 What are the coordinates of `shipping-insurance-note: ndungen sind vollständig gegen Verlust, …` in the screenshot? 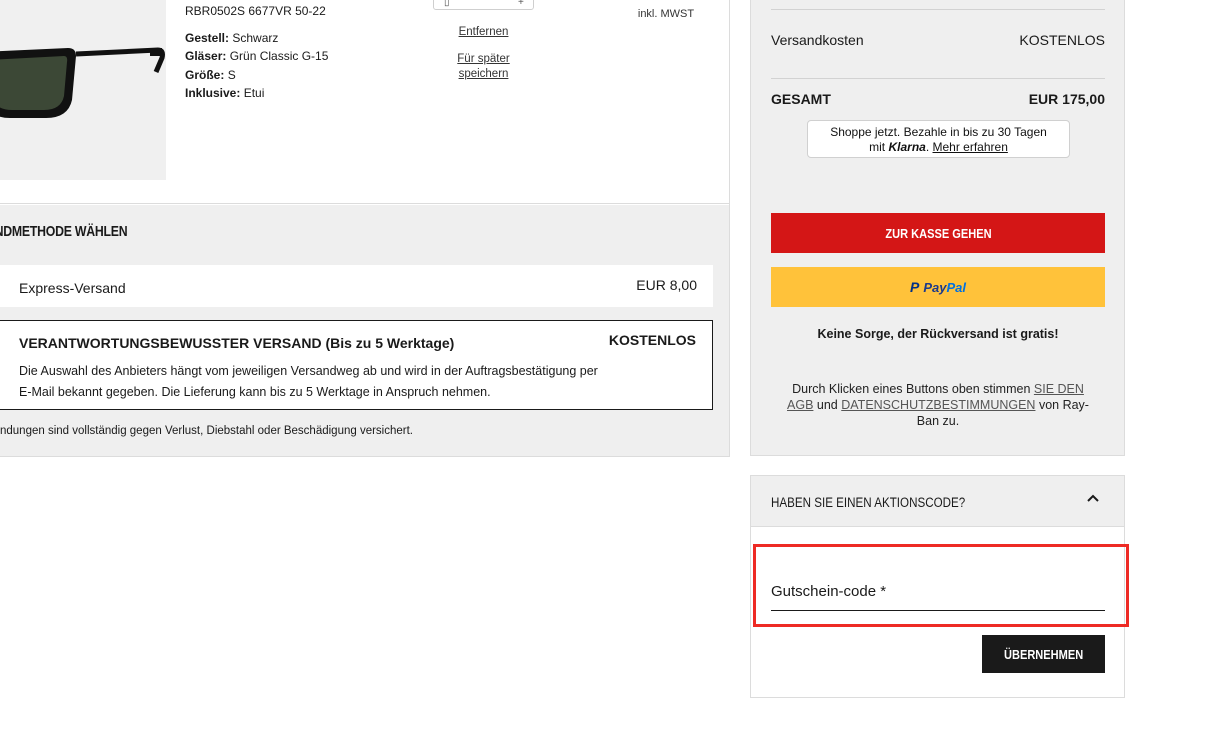 It's located at (206, 431).